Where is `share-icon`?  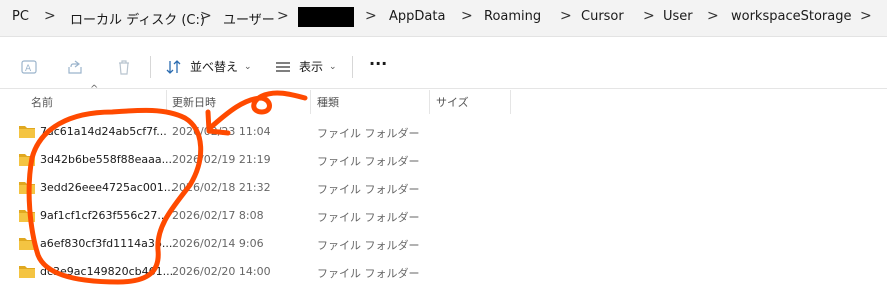
share-icon is located at coordinates (75, 69).